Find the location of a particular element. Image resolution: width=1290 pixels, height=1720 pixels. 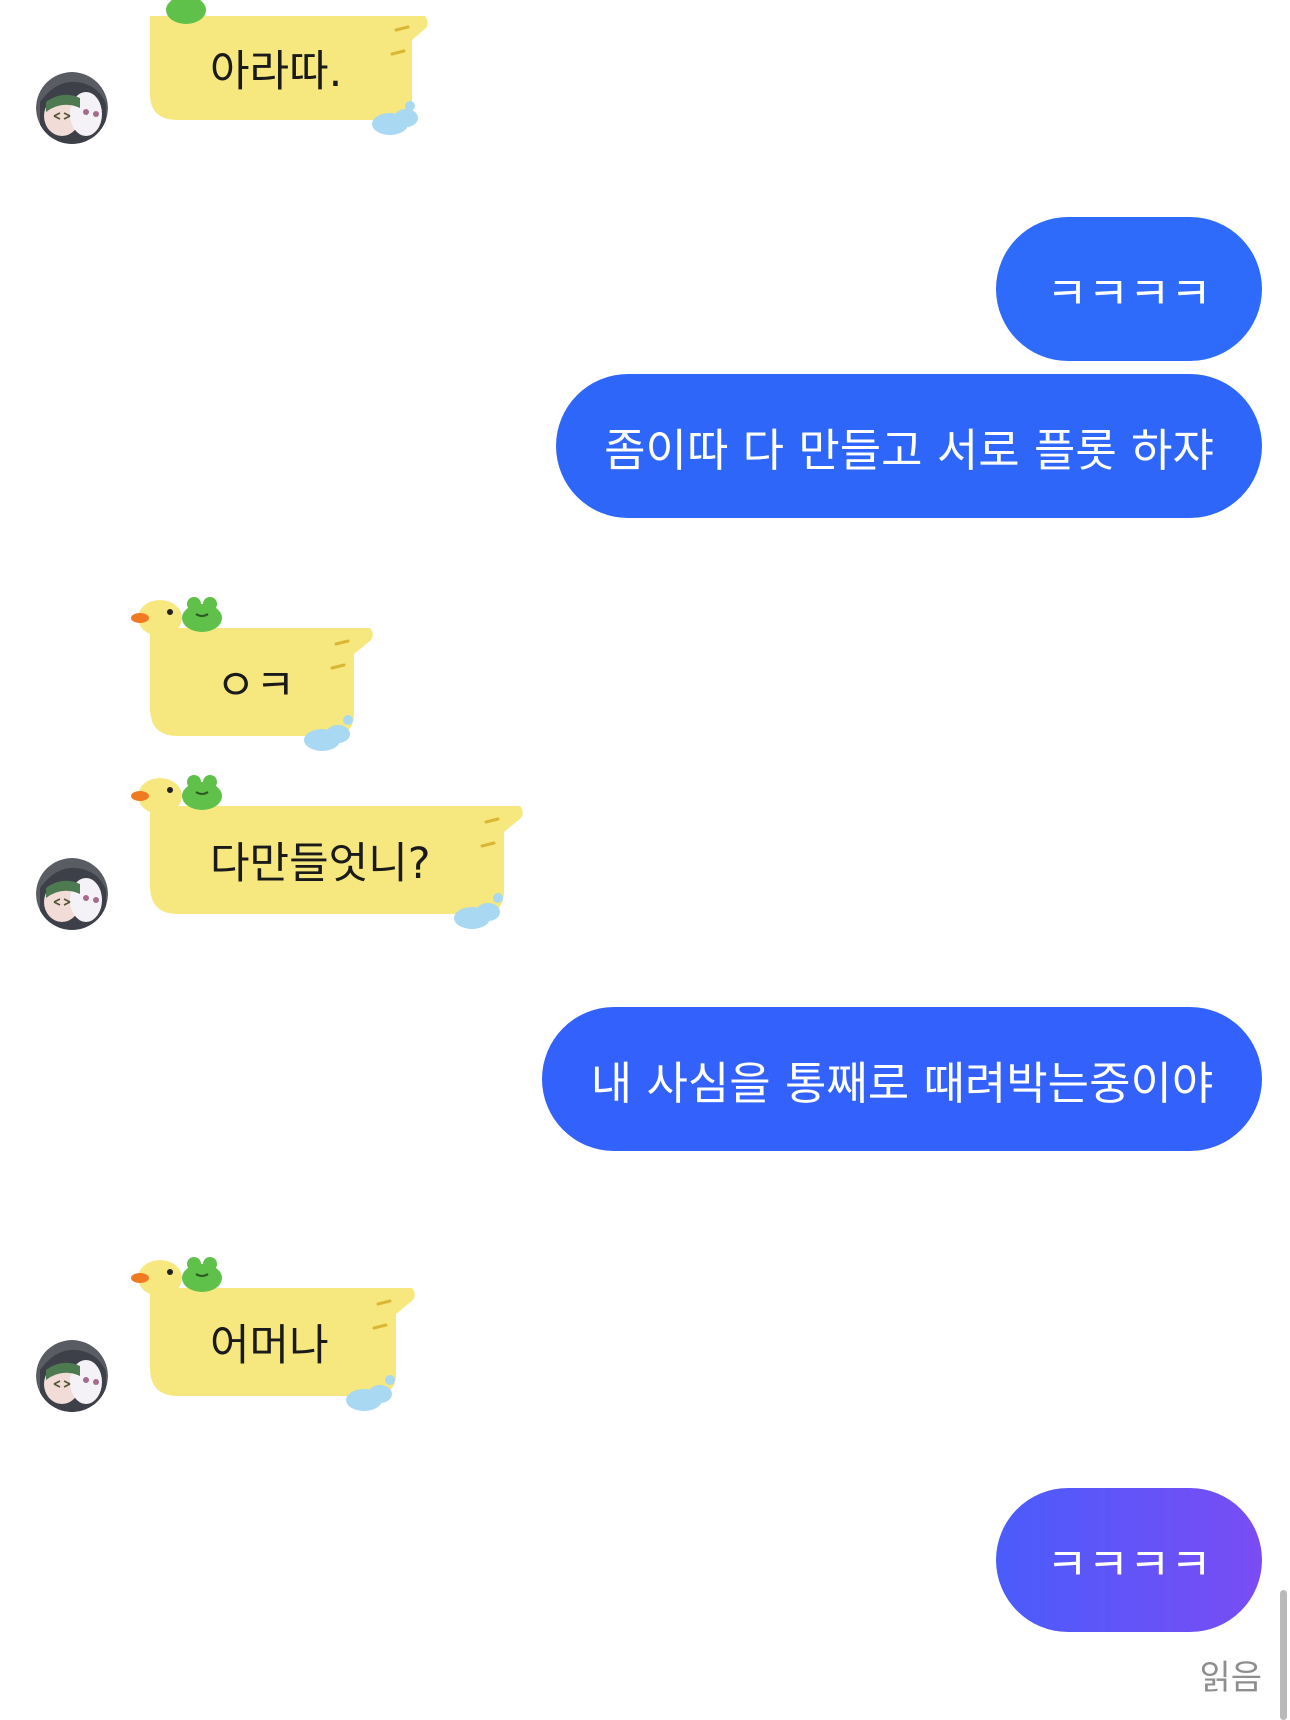

friend-message-bubble: ㅇㅋ is located at coordinates (255, 673).